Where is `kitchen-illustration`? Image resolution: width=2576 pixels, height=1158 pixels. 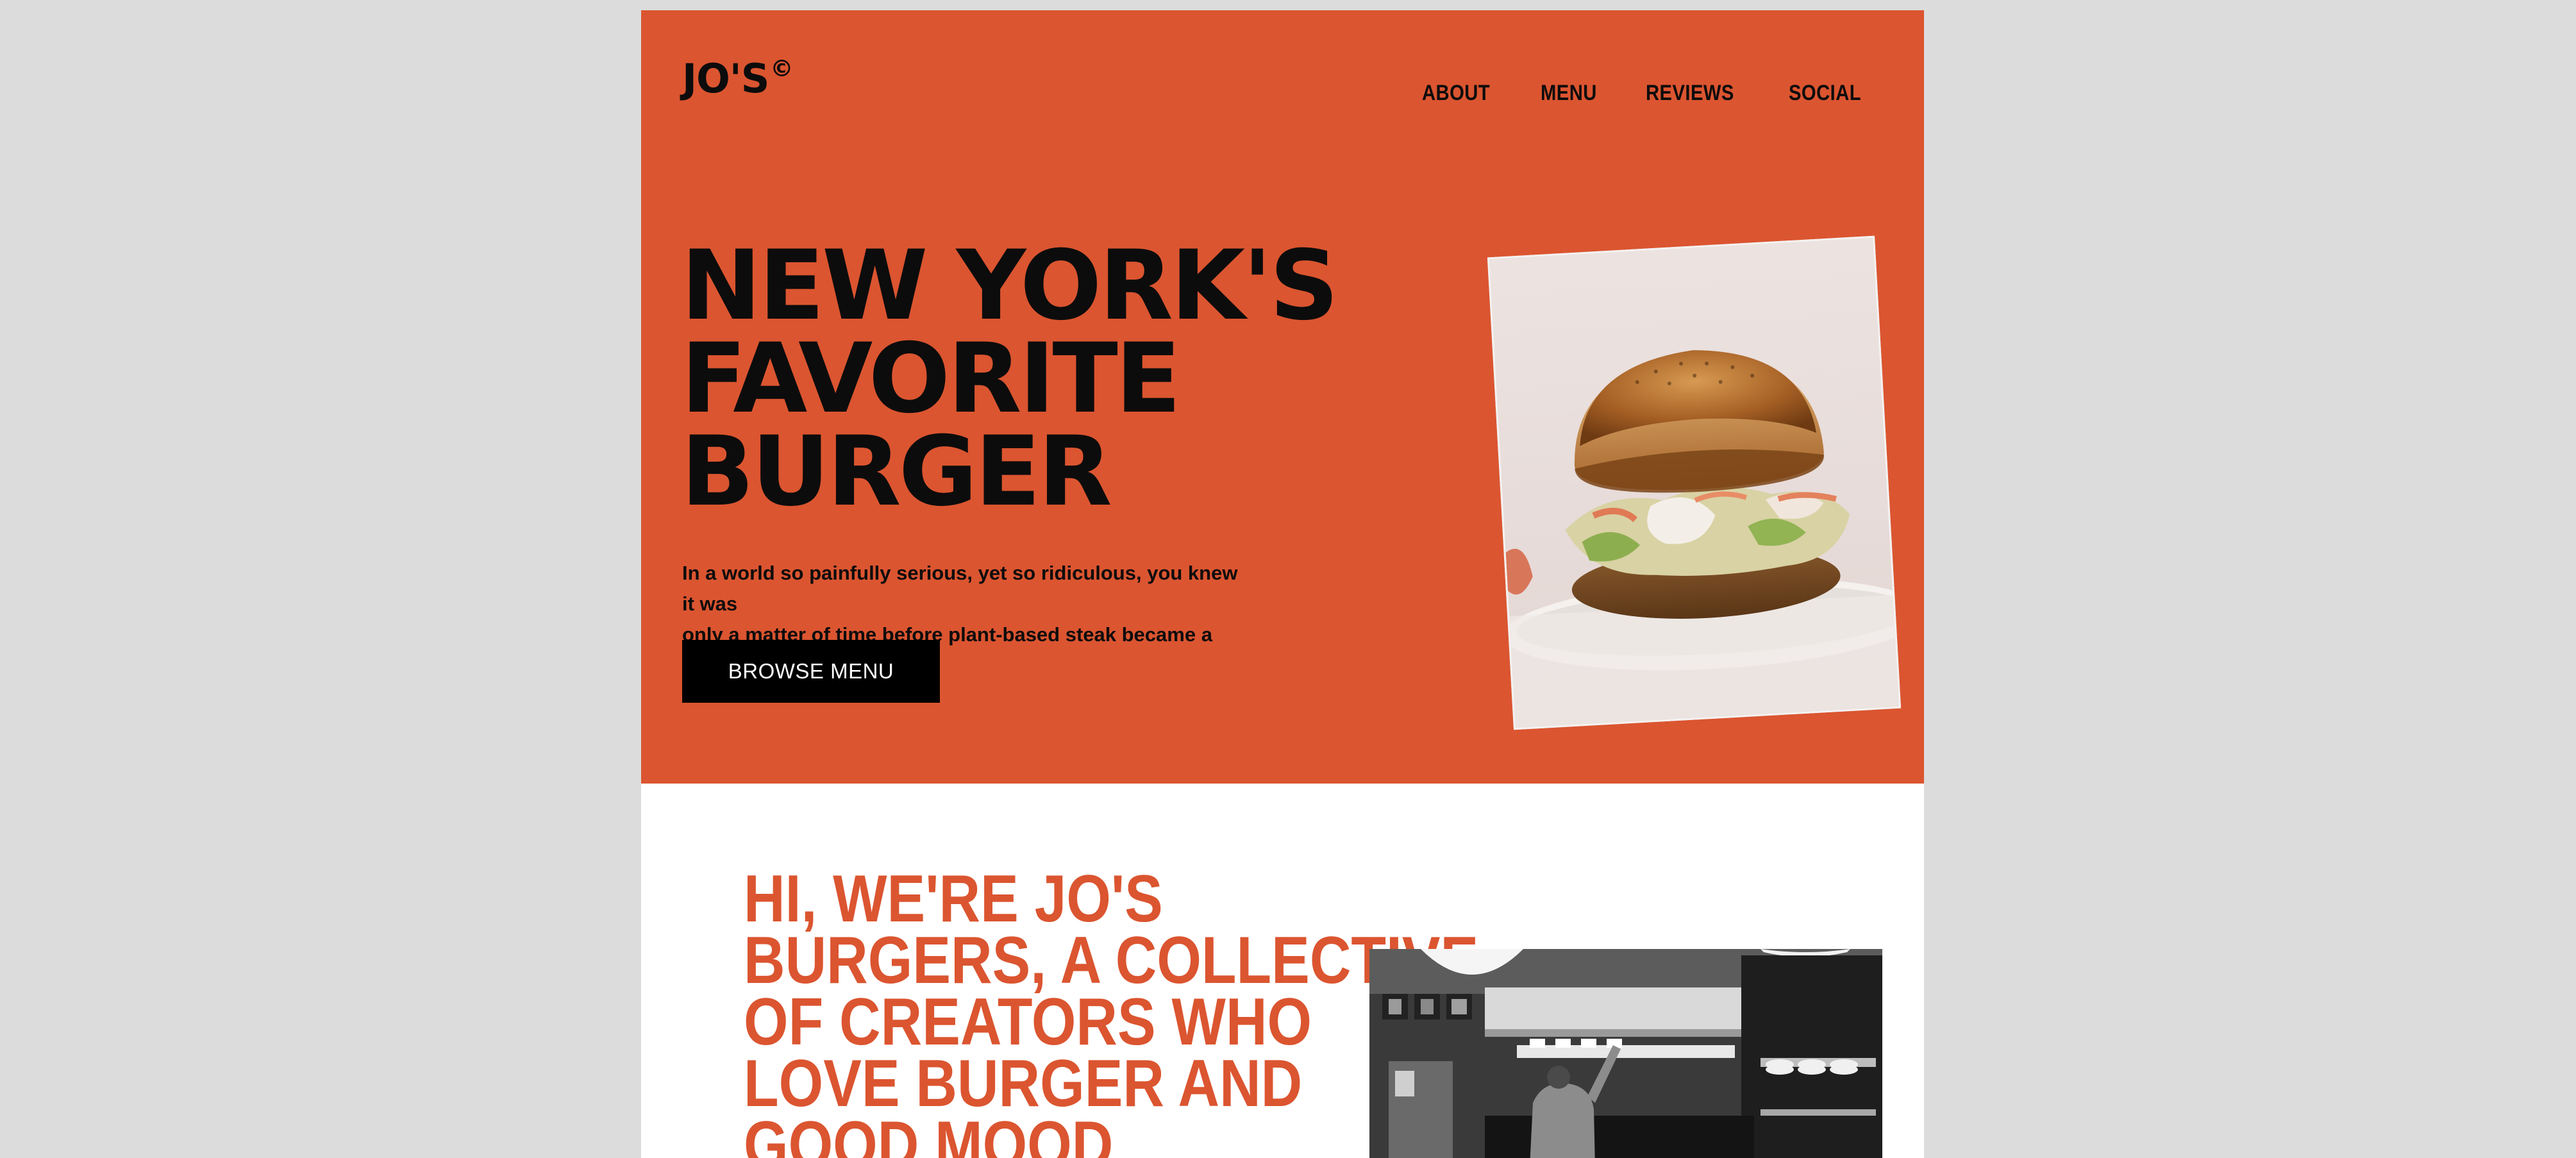
kitchen-illustration is located at coordinates (1625, 1053).